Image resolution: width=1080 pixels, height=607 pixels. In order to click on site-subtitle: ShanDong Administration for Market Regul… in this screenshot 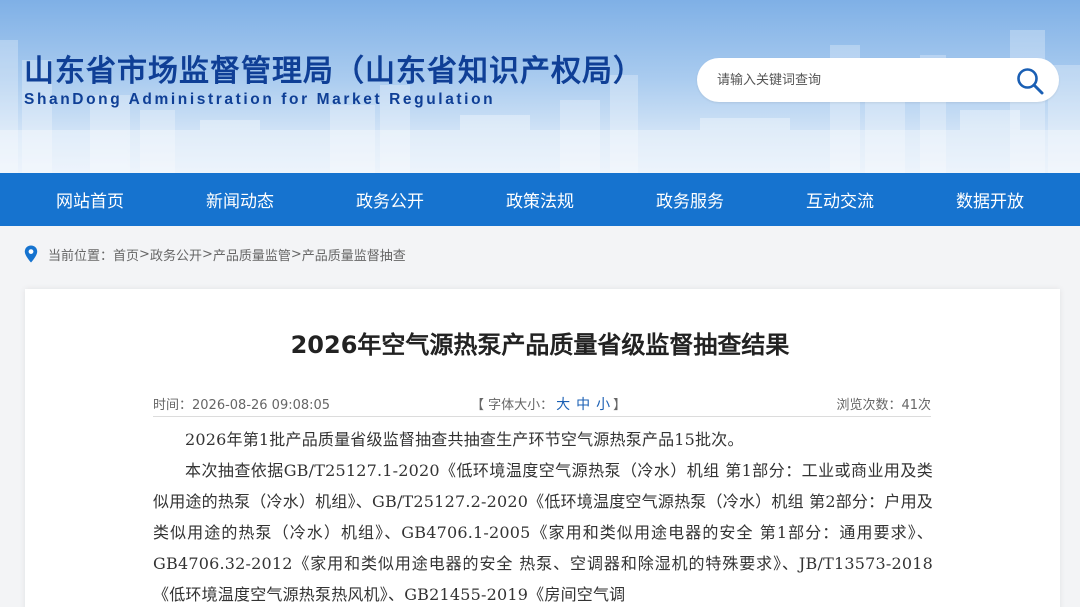, I will do `click(260, 99)`.